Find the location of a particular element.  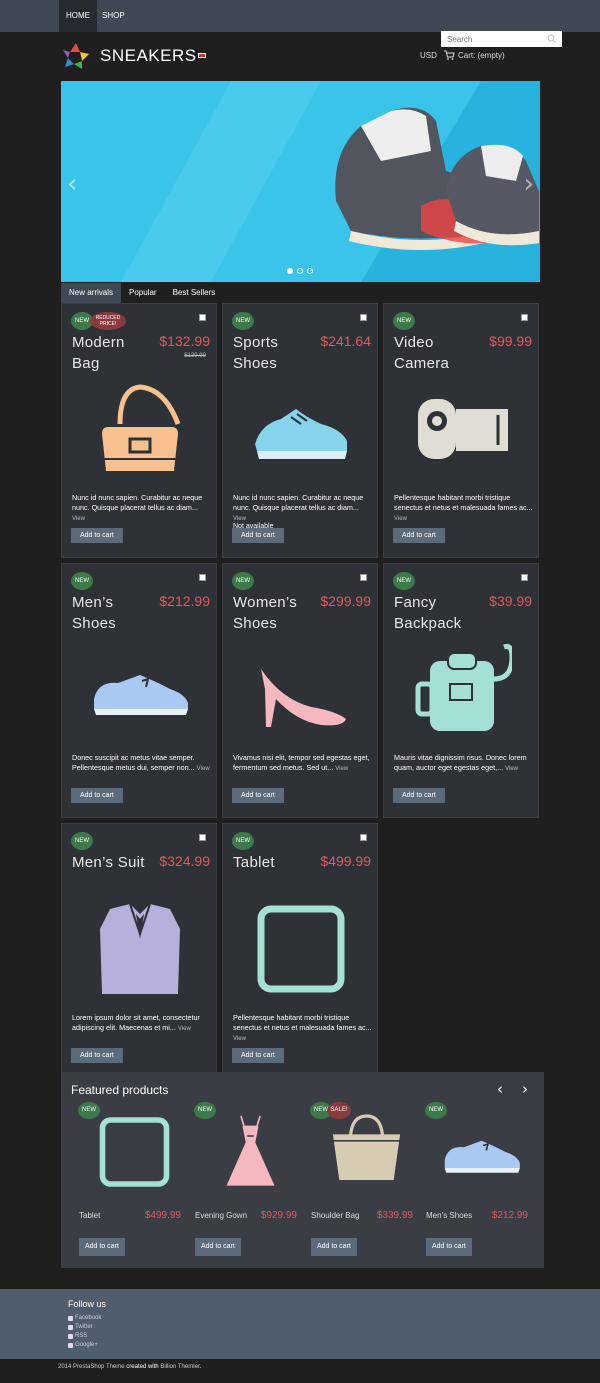

social-twitter: Twitter is located at coordinates (80, 1327).